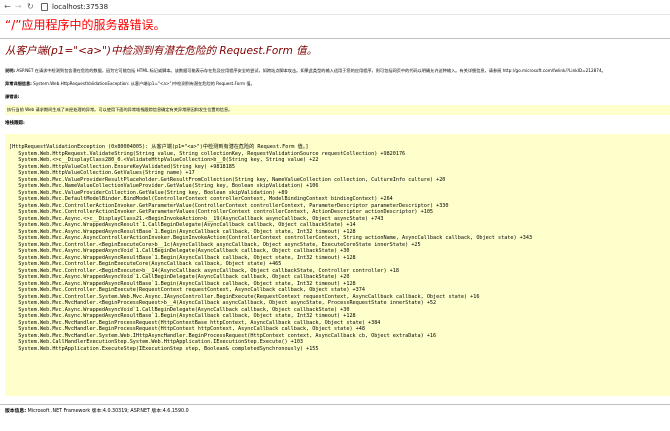  What do you see at coordinates (85, 25) in the screenshot?
I see `error-title: “/”应用程序中的服务器错误。` at bounding box center [85, 25].